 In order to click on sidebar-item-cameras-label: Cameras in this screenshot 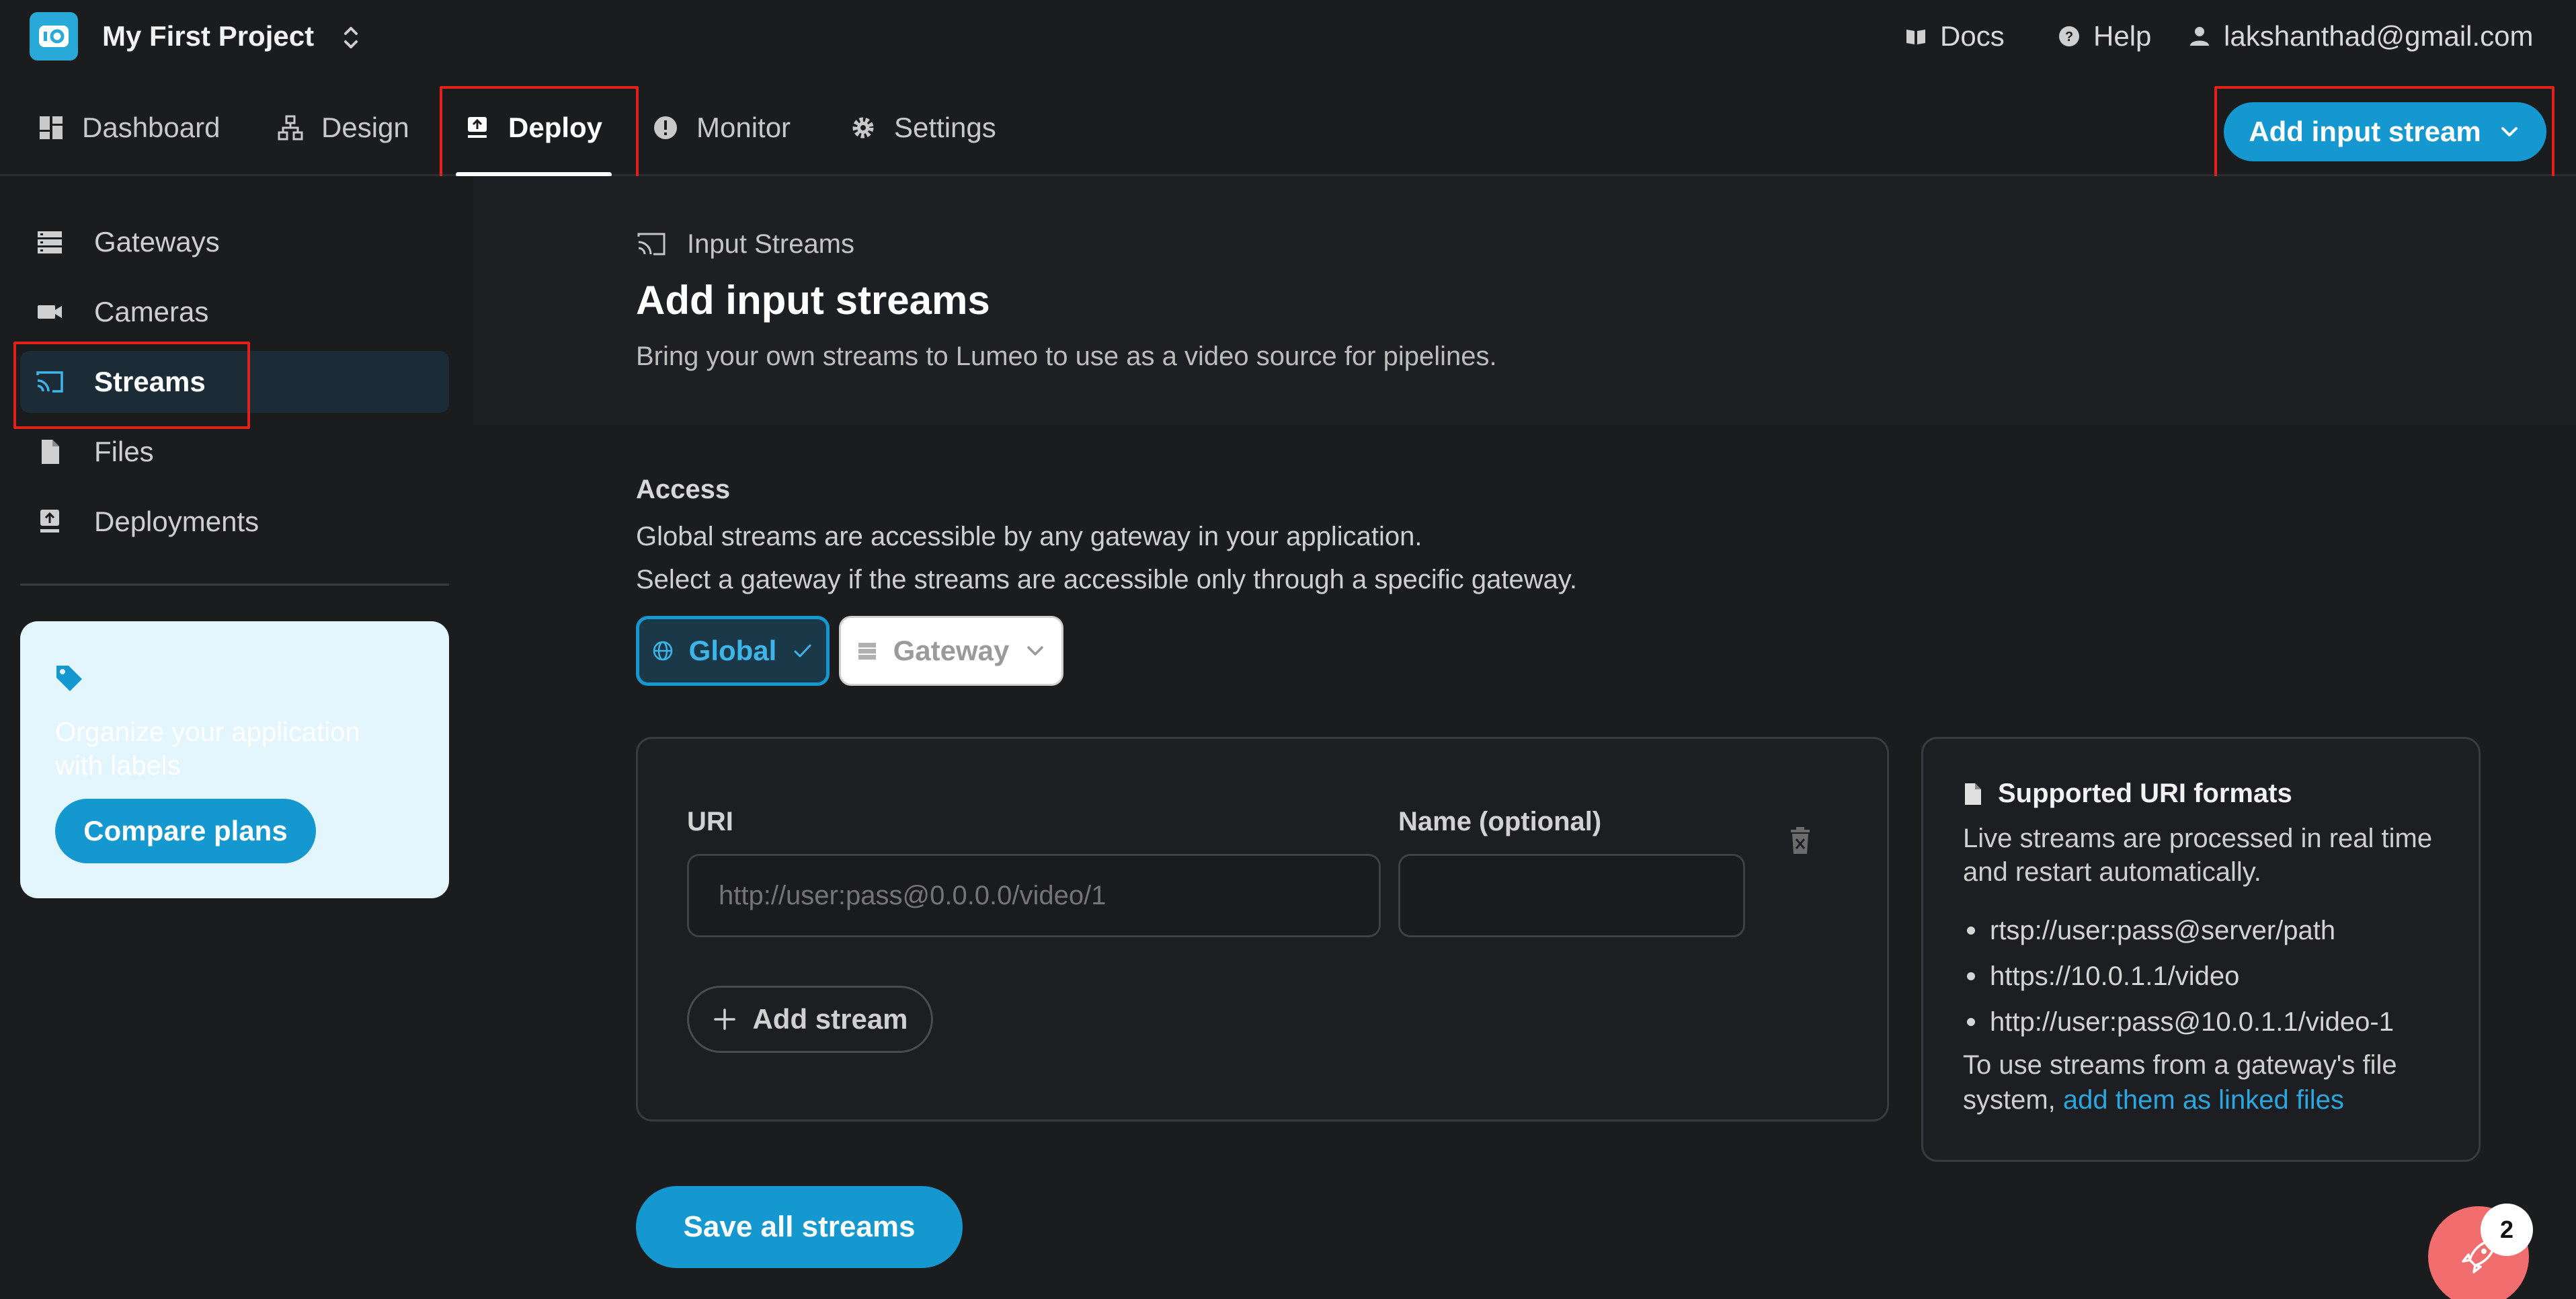, I will do `click(151, 311)`.